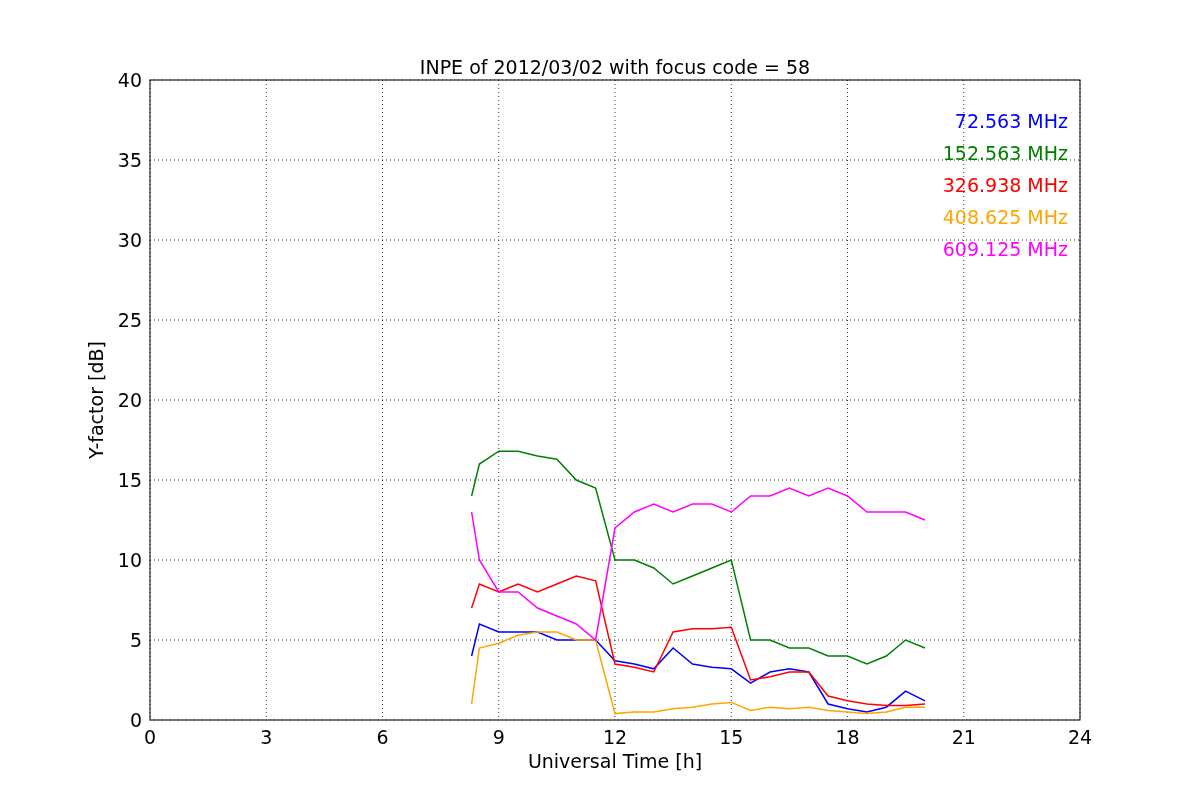 This screenshot has width=1200, height=800. What do you see at coordinates (129, 480) in the screenshot?
I see `y-tick-label: 15` at bounding box center [129, 480].